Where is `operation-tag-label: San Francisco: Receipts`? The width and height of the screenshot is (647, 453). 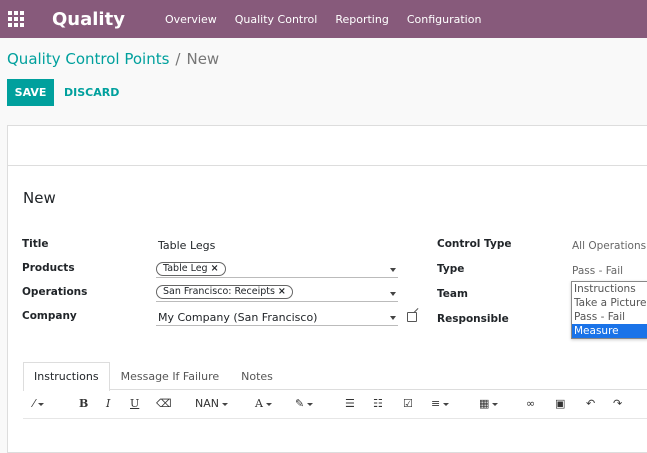 operation-tag-label: San Francisco: Receipts is located at coordinates (219, 291).